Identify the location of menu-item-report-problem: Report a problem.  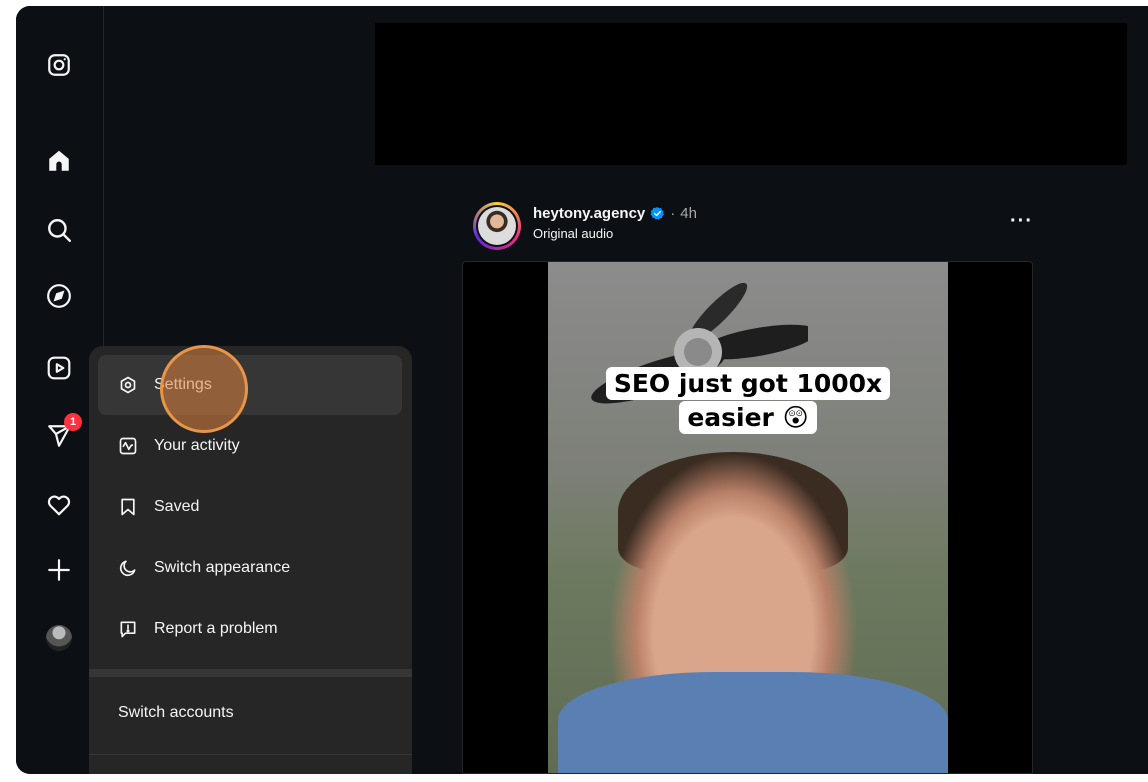
(250, 629).